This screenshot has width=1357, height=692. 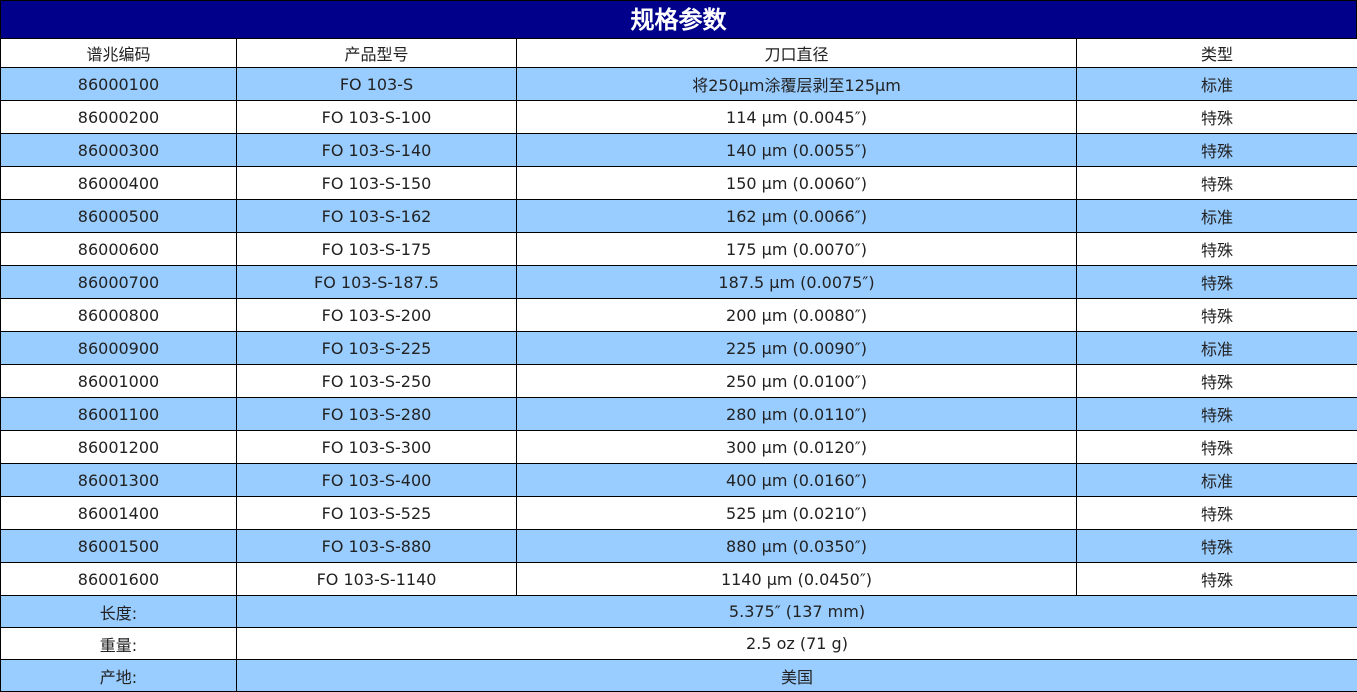 I want to click on cell-code: 86001400, so click(x=118, y=513).